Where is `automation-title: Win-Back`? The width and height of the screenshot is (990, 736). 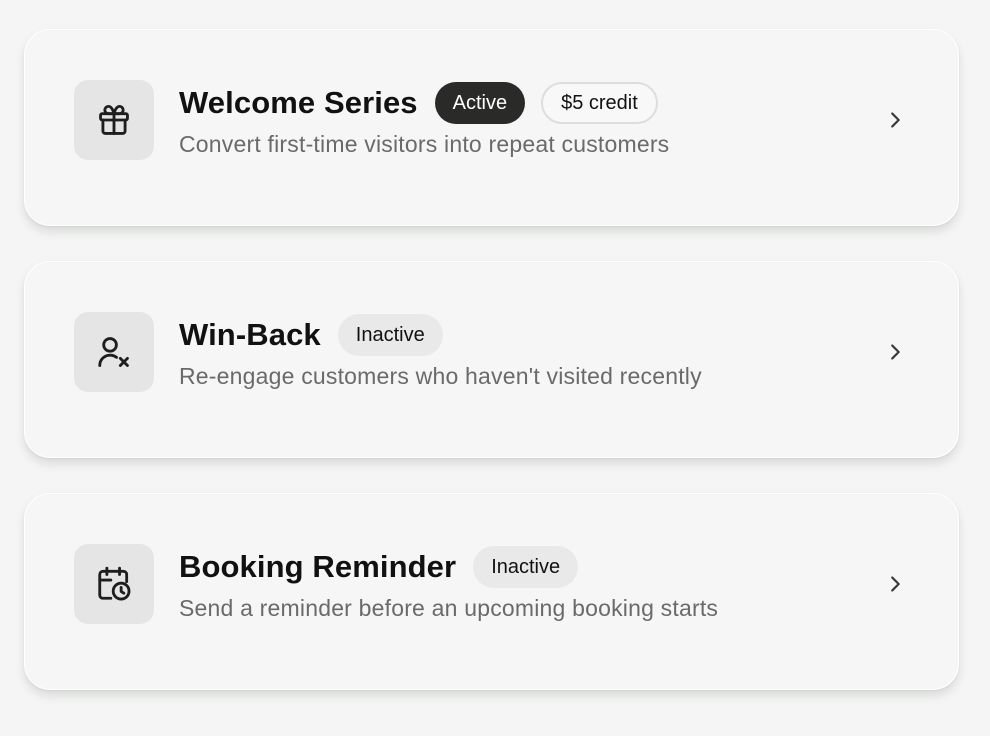
automation-title: Win-Back is located at coordinates (250, 334).